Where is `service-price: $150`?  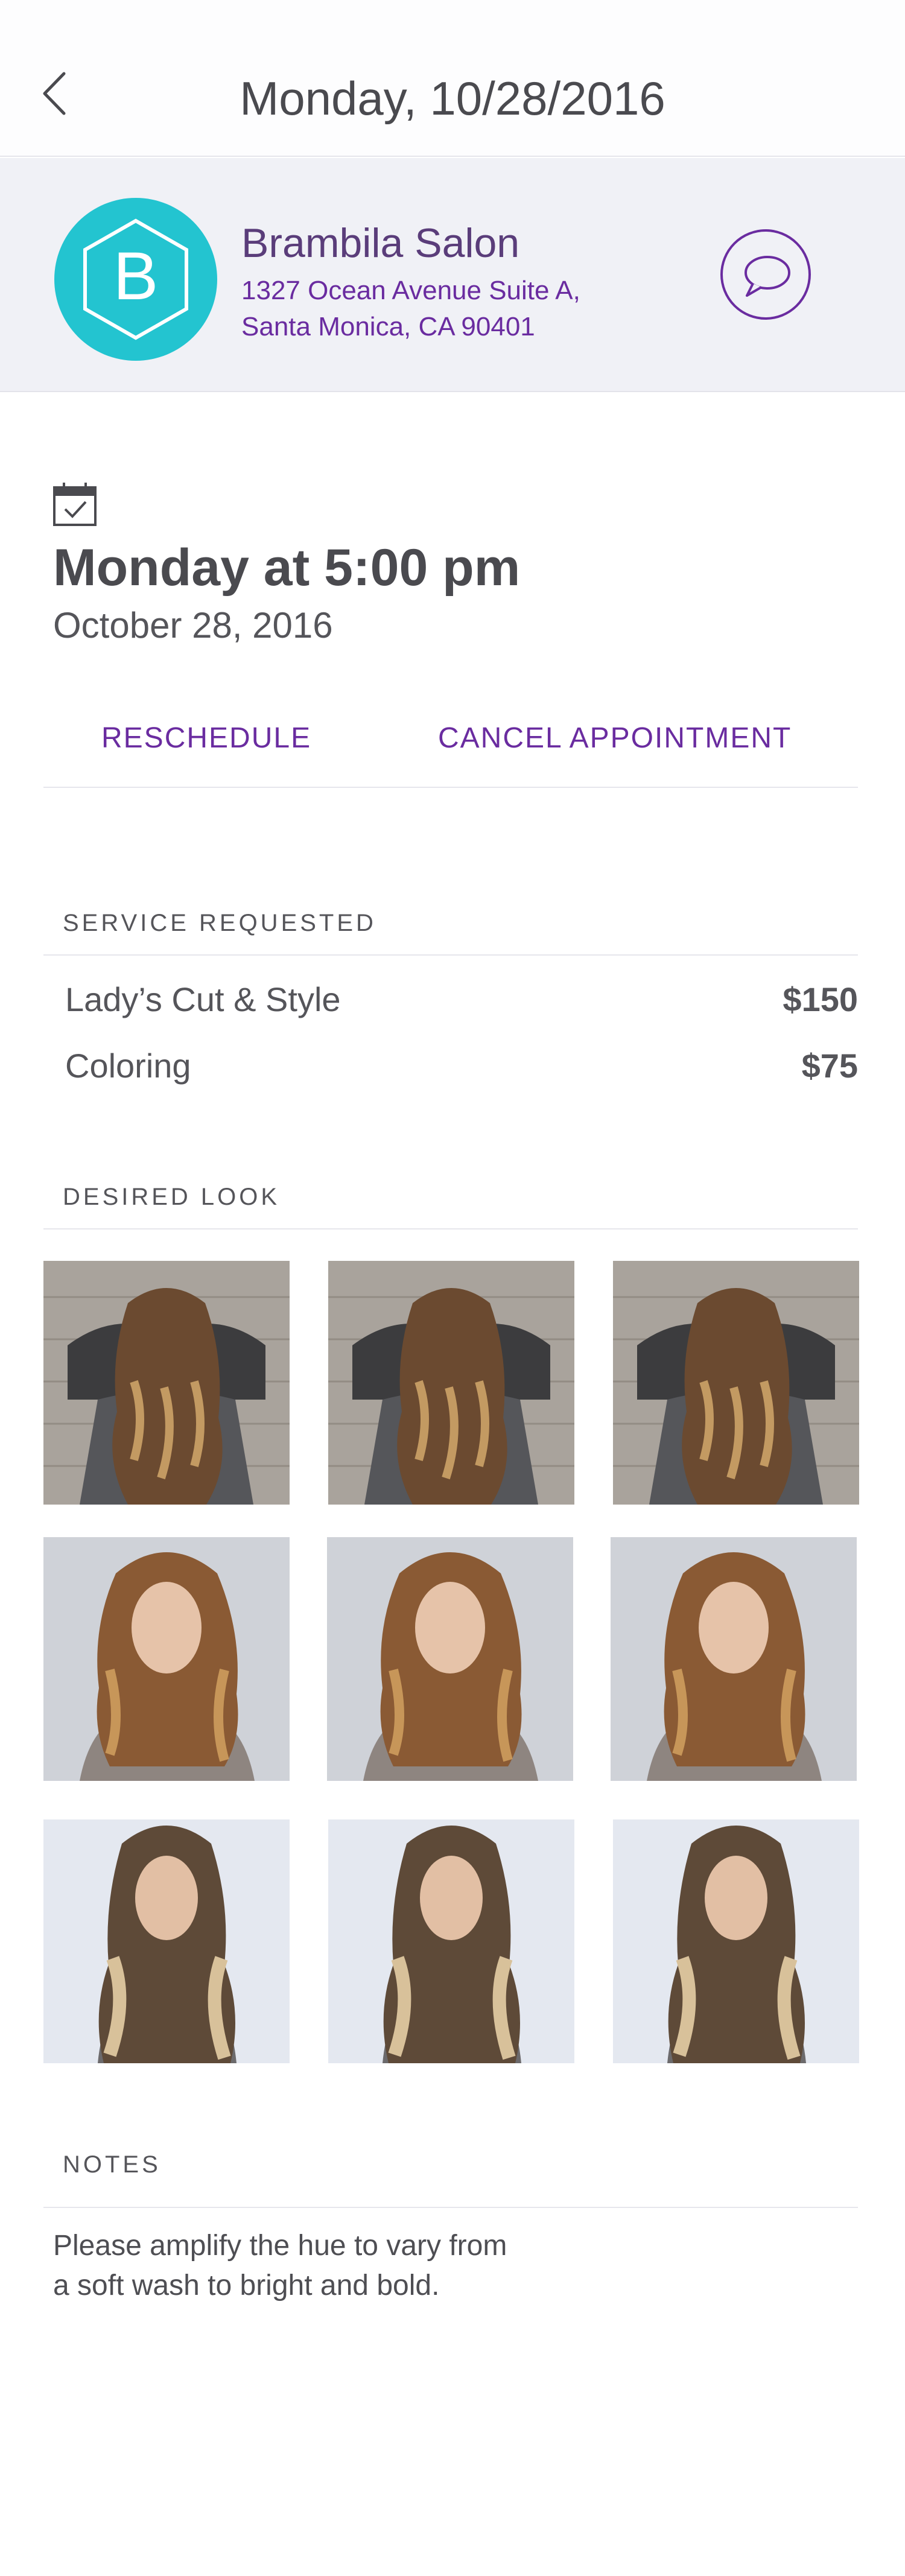
service-price: $150 is located at coordinates (820, 999).